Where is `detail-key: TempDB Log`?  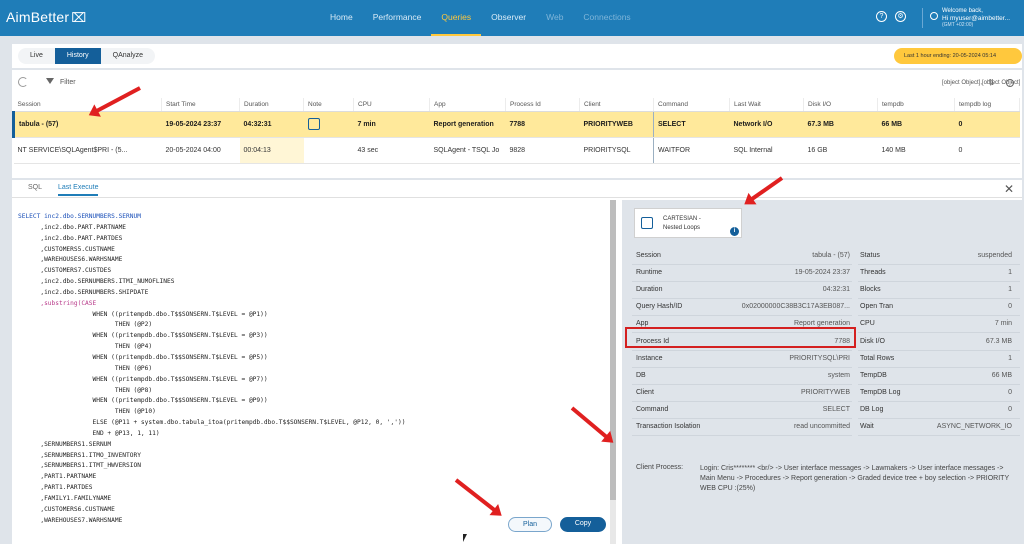
detail-key: TempDB Log is located at coordinates (880, 392).